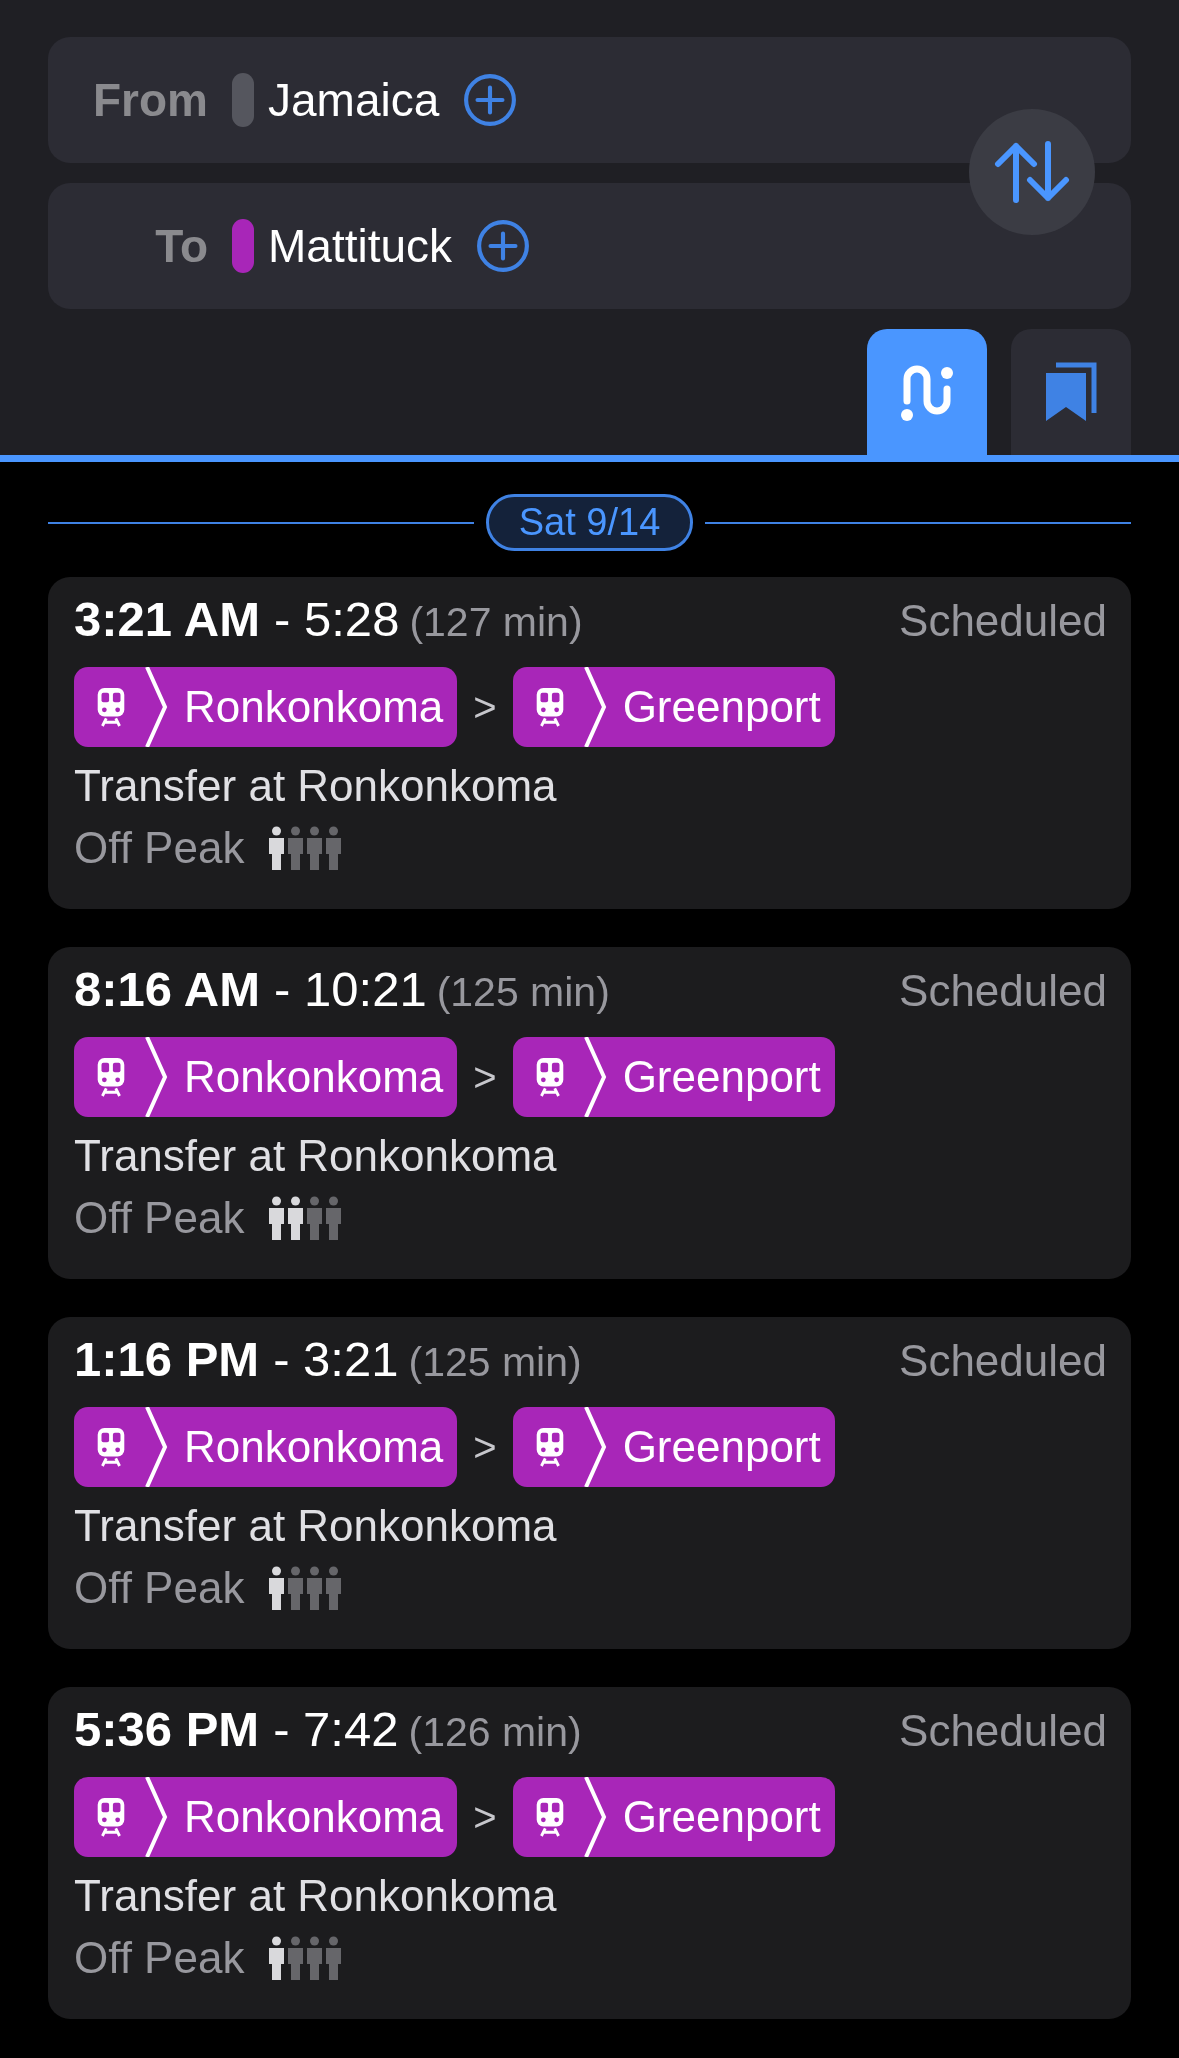 This screenshot has width=1179, height=2058. What do you see at coordinates (336, 1359) in the screenshot?
I see `arrival-time: - 3:21` at bounding box center [336, 1359].